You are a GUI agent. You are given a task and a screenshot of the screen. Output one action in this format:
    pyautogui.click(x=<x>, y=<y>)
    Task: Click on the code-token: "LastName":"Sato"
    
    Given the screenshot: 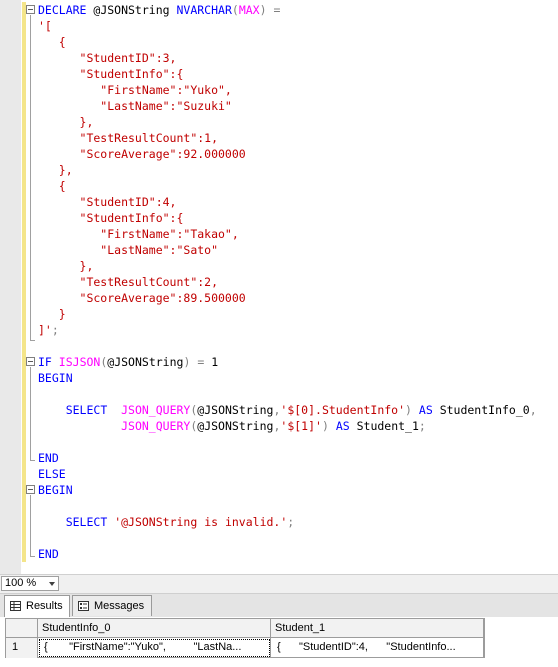 What is the action you would take?
    pyautogui.click(x=128, y=250)
    